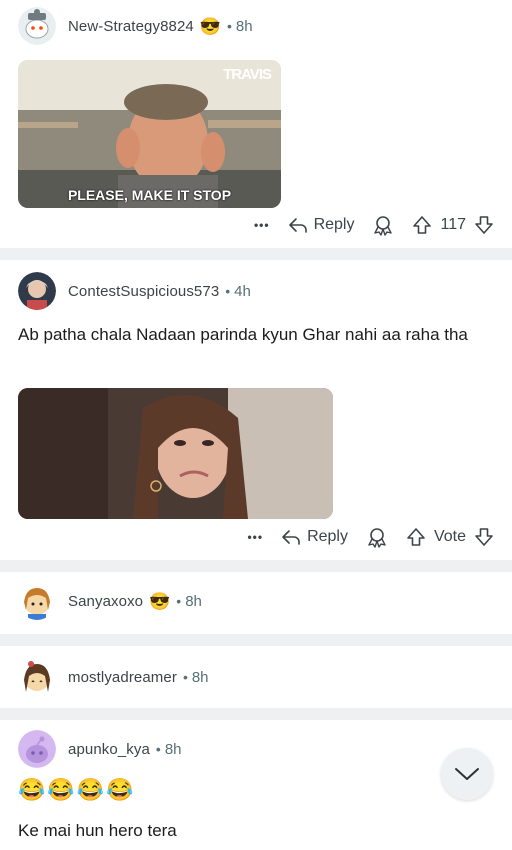  Describe the element at coordinates (149, 195) in the screenshot. I see `gif-caption: PLEASE, MAKE IT STOP` at that location.